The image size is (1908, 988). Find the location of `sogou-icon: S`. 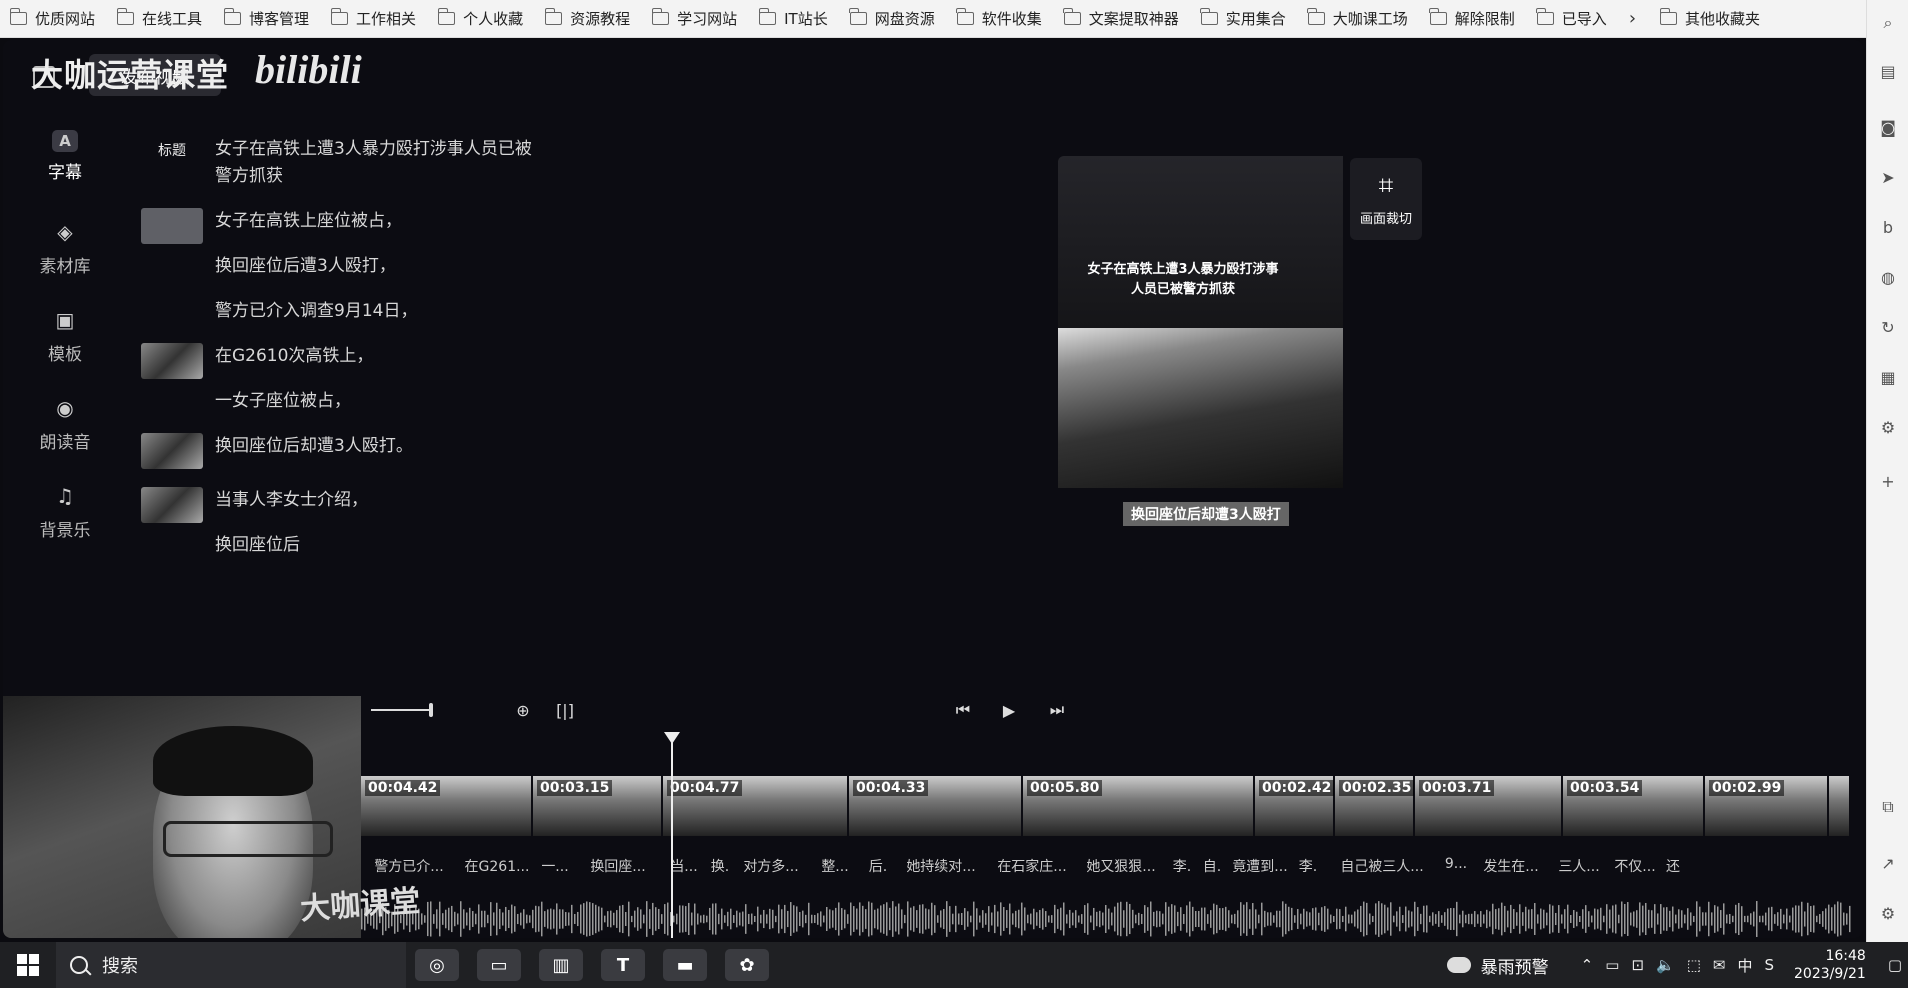

sogou-icon: S is located at coordinates (1769, 965).